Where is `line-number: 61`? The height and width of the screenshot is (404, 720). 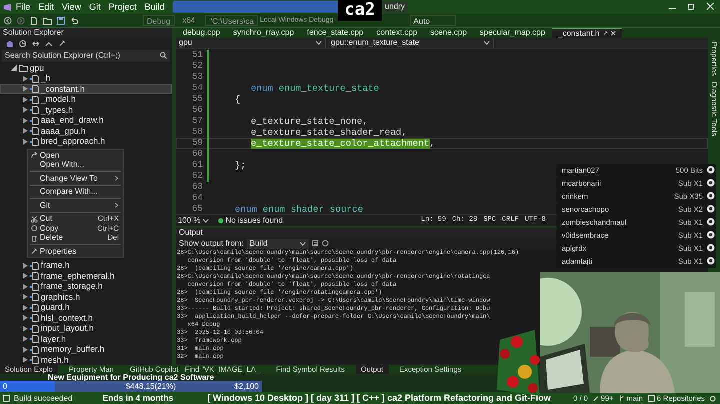
line-number: 61 is located at coordinates (197, 165).